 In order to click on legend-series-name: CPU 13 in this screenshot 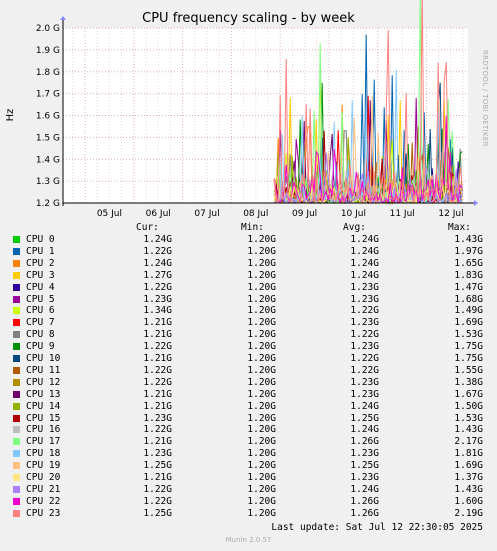, I will do `click(43, 394)`.